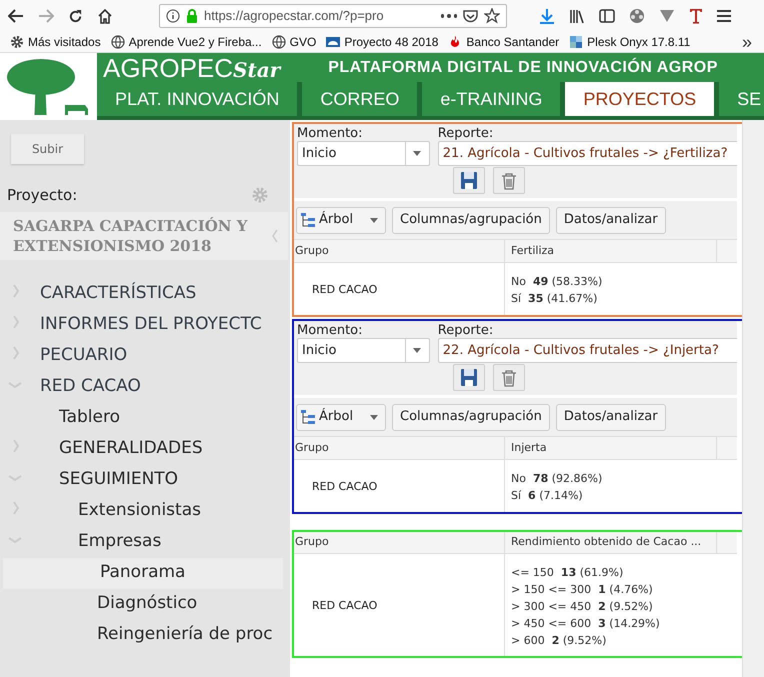  I want to click on table-cell-text: > 600 2 (9.52%), so click(559, 640).